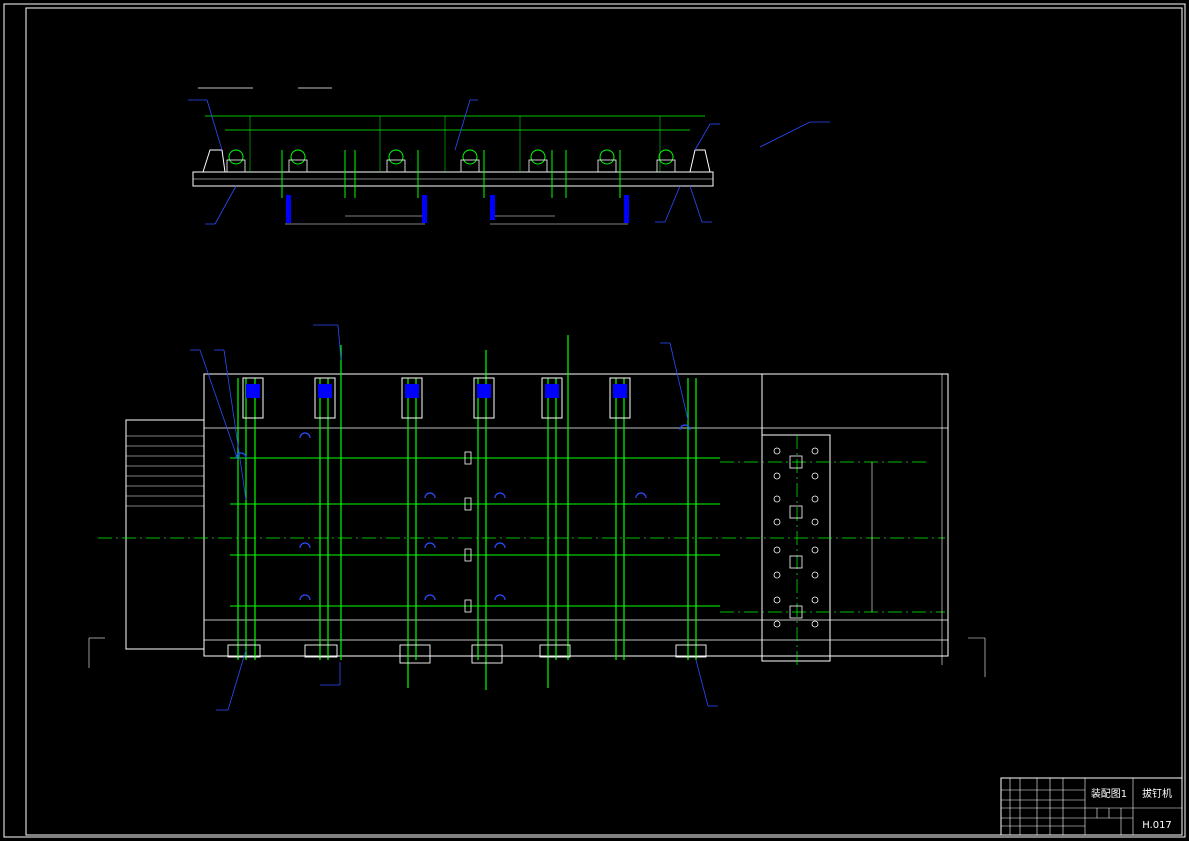 The height and width of the screenshot is (841, 1189). What do you see at coordinates (1109, 793) in the screenshot?
I see `drawing-name: 装配图1` at bounding box center [1109, 793].